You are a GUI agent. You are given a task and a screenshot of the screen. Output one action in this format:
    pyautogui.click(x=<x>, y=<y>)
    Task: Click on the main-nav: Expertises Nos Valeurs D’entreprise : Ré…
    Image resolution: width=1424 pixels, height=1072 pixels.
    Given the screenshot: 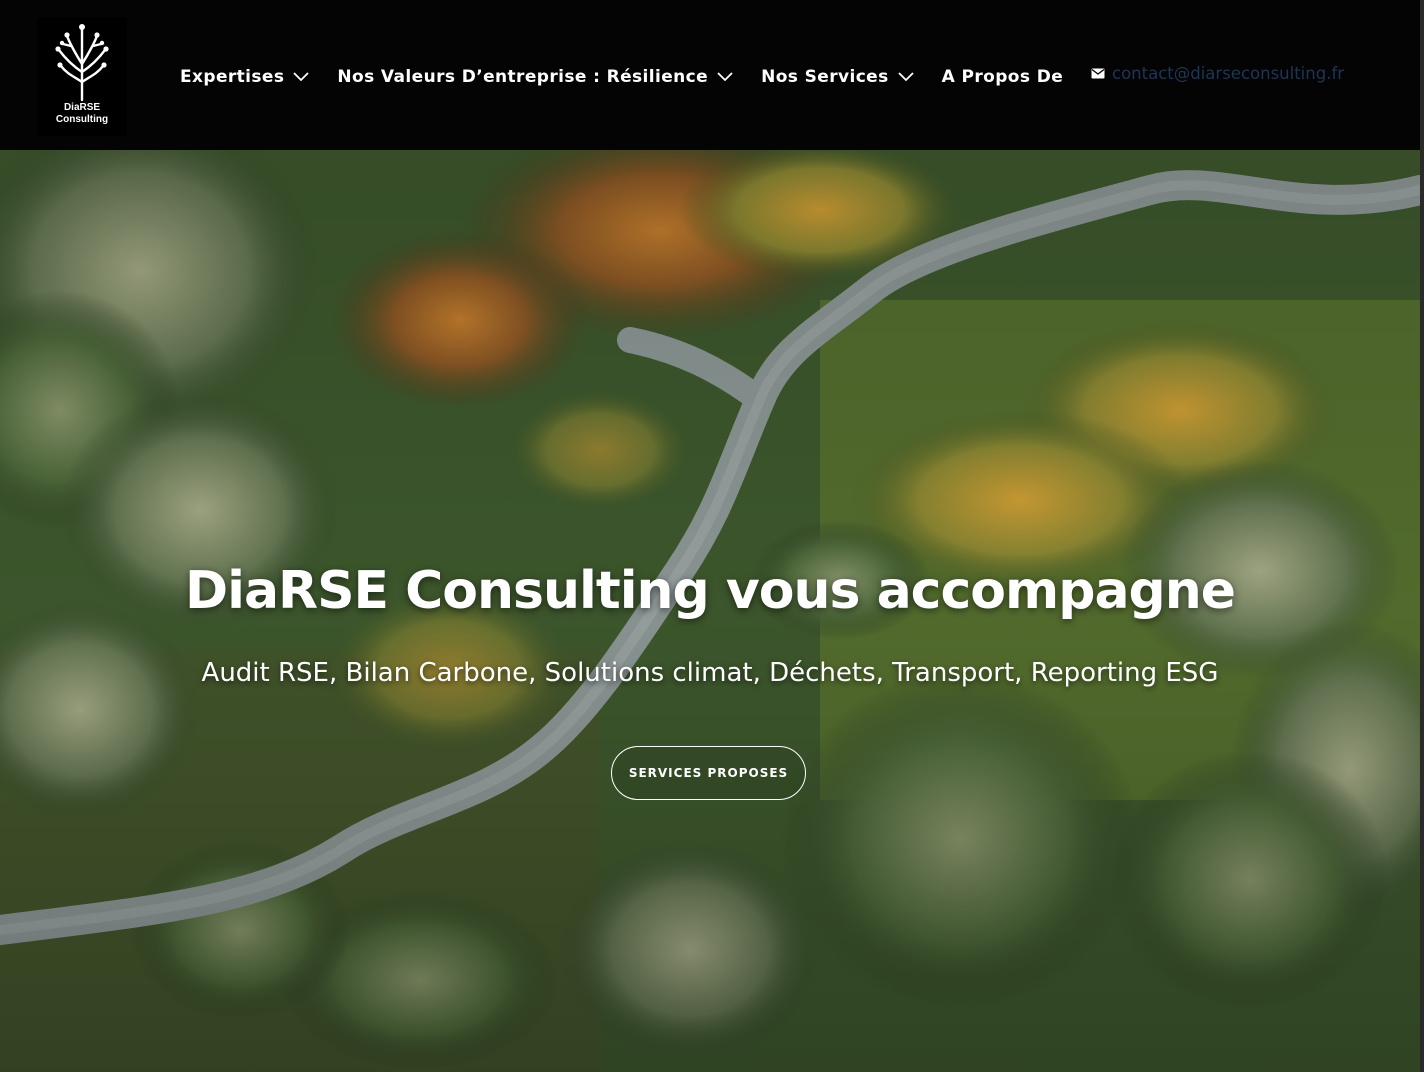 What is the action you would take?
    pyautogui.click(x=635, y=77)
    